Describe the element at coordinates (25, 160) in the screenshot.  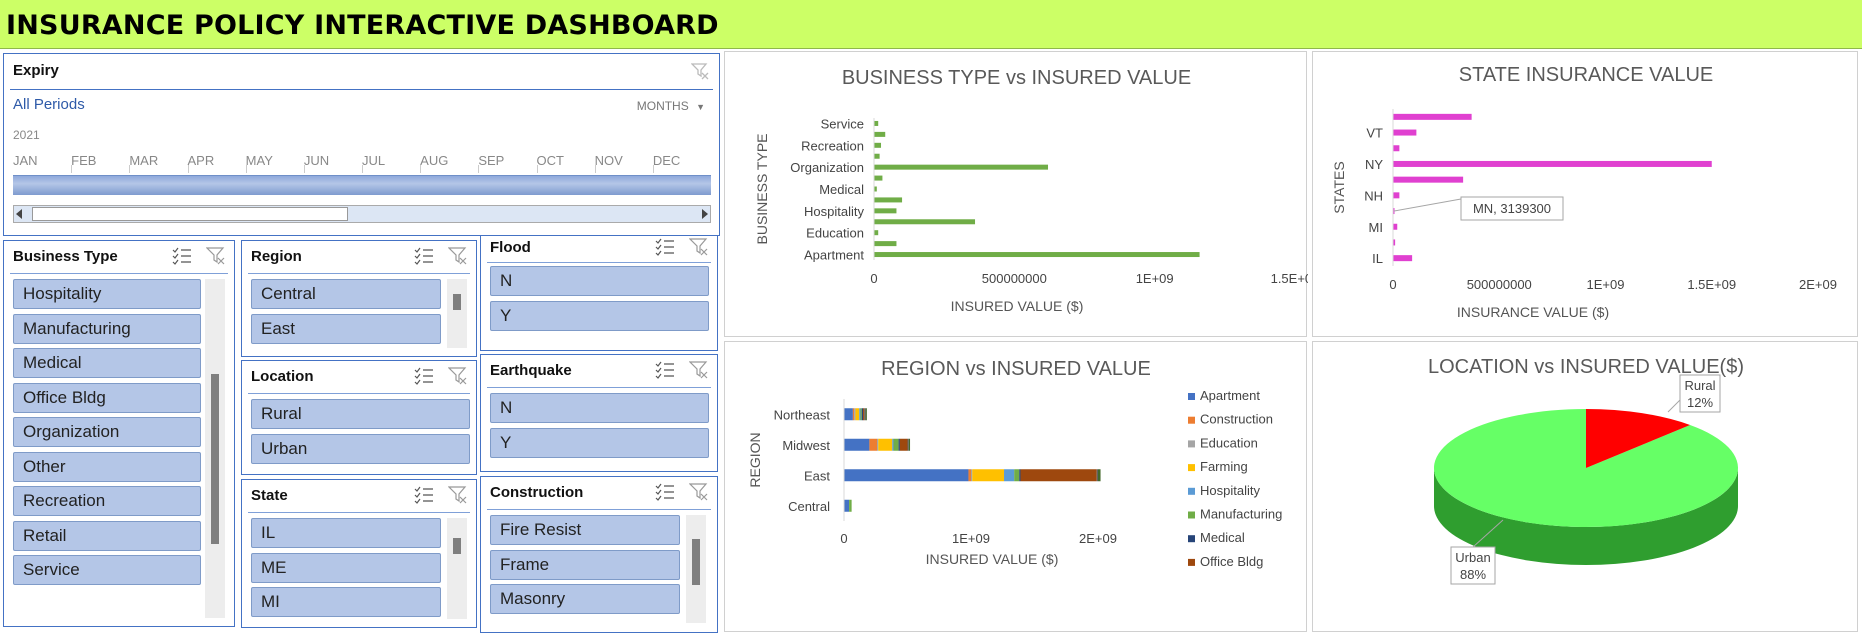
I see `timeline-month-jan: JAN` at that location.